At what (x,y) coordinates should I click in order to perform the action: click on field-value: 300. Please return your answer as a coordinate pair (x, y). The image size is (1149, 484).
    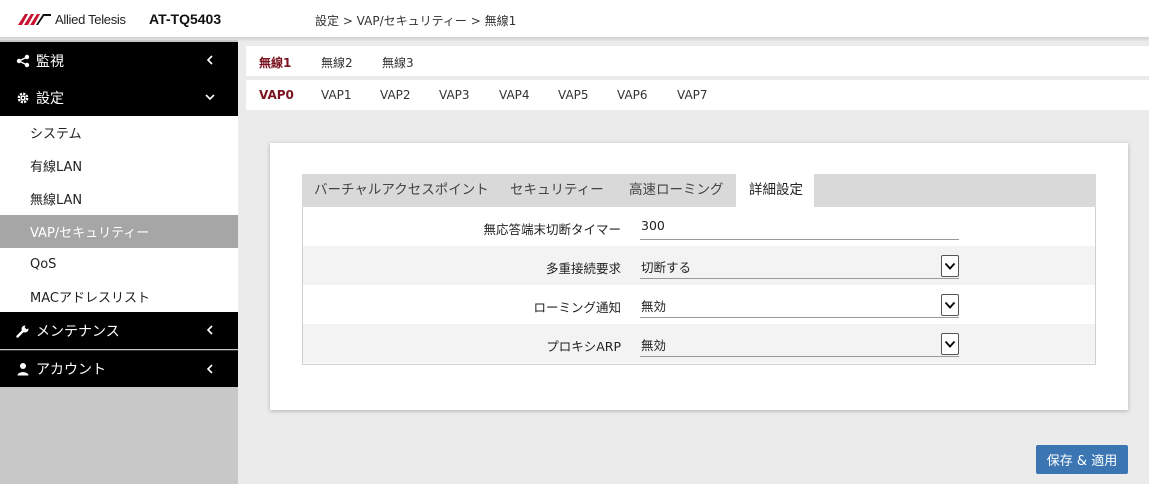
    Looking at the image, I should click on (653, 225).